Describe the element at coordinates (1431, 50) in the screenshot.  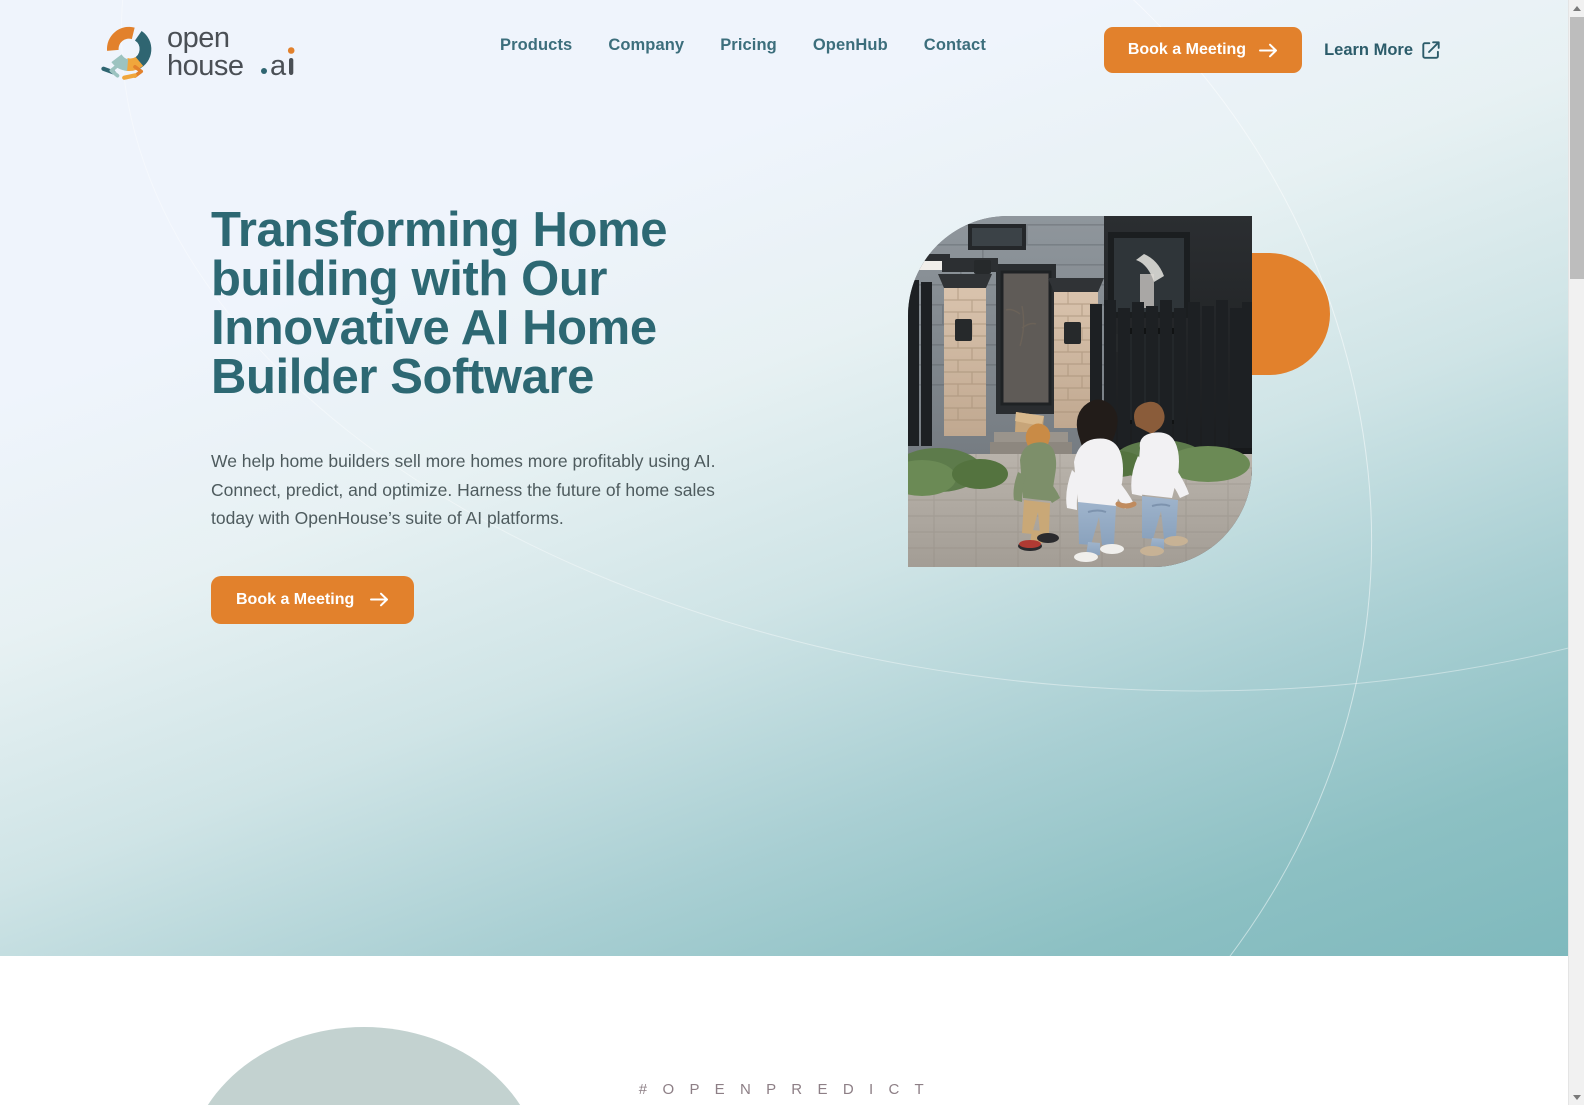
I see `external-link-icon` at that location.